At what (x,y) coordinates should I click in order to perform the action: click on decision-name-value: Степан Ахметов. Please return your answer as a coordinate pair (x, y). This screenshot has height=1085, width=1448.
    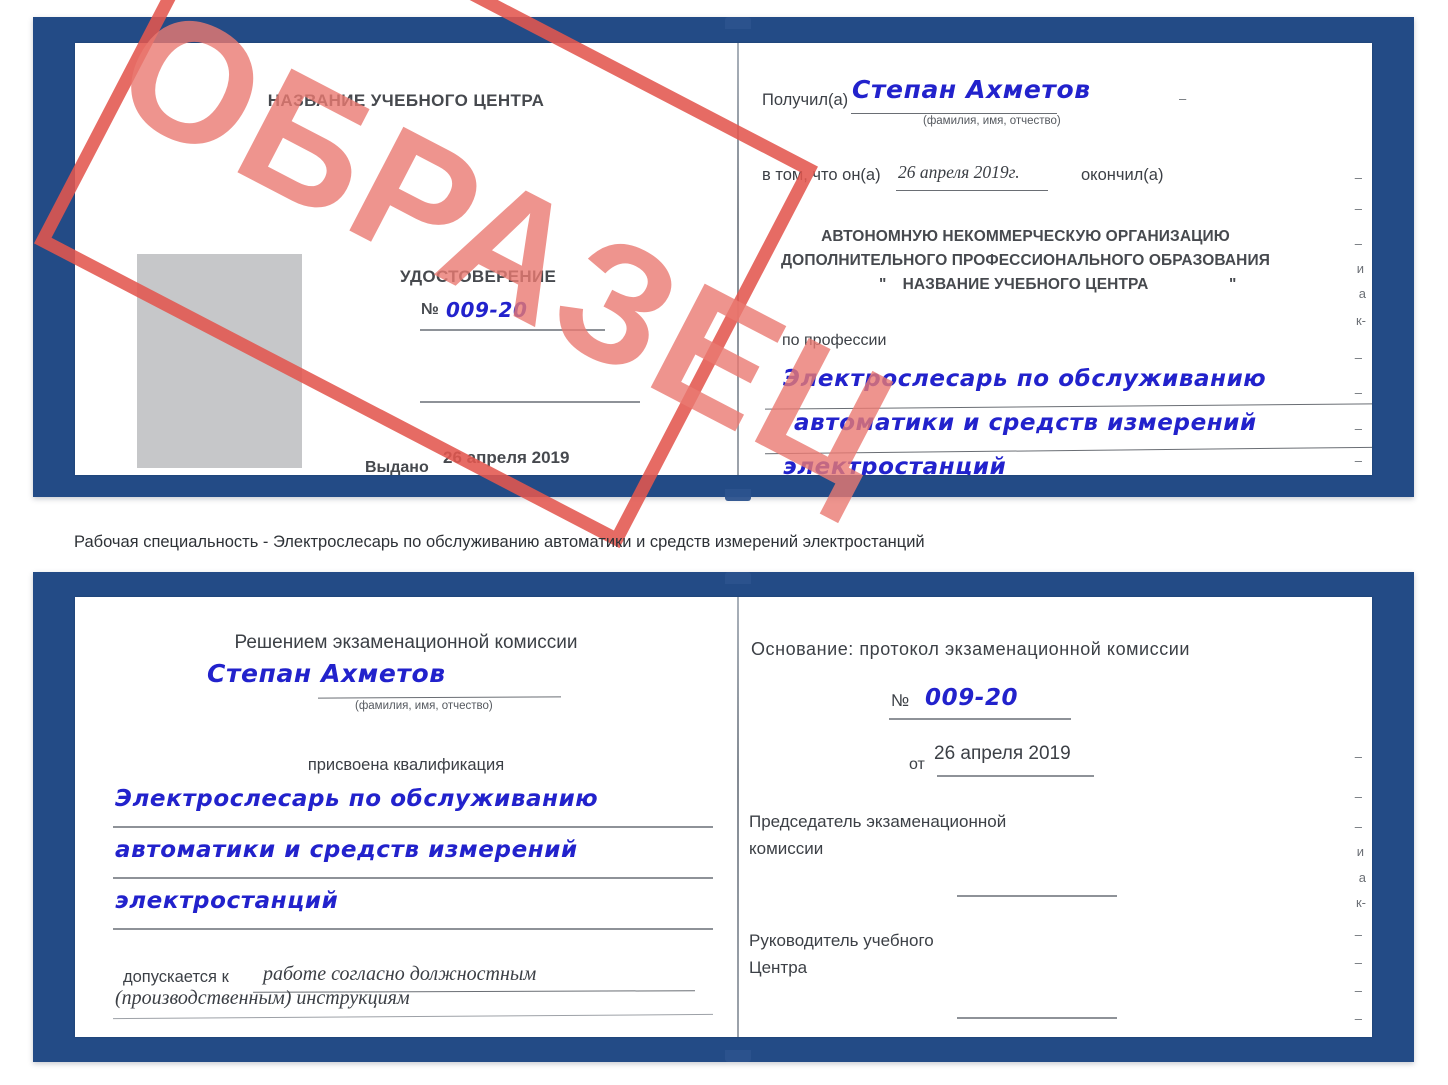
    Looking at the image, I should click on (326, 673).